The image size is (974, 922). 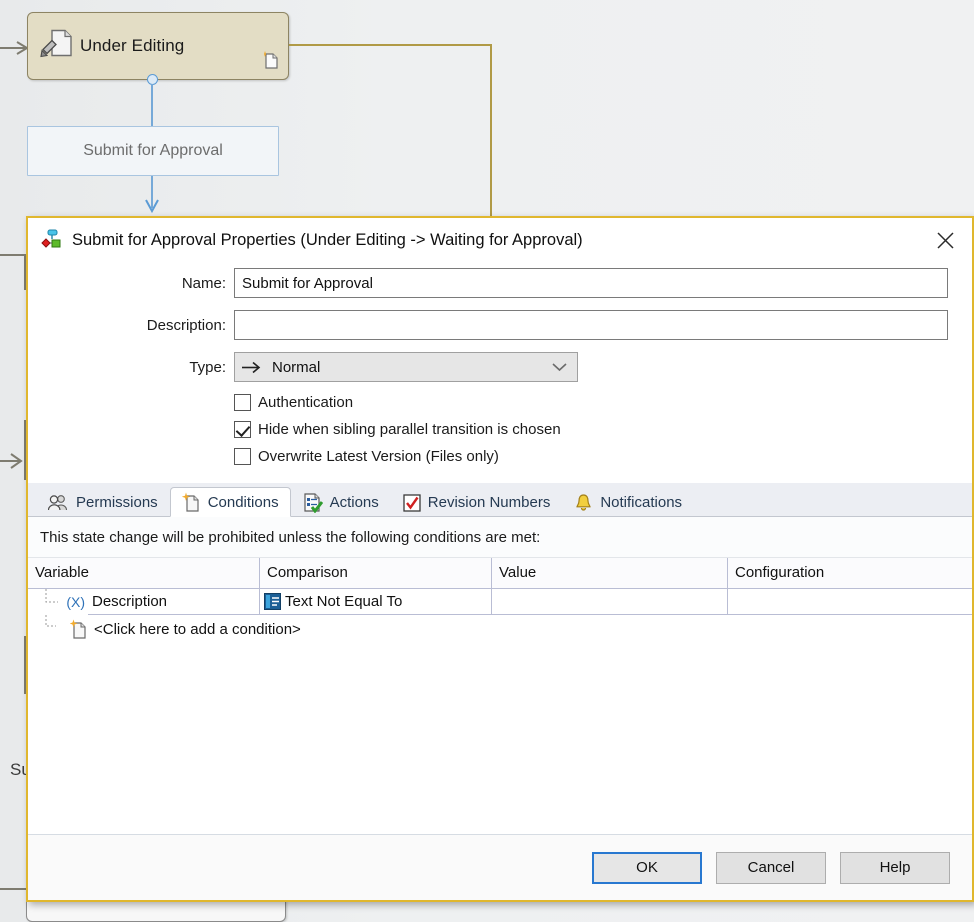 What do you see at coordinates (376, 573) in the screenshot?
I see `column-header-comparison: Comparison` at bounding box center [376, 573].